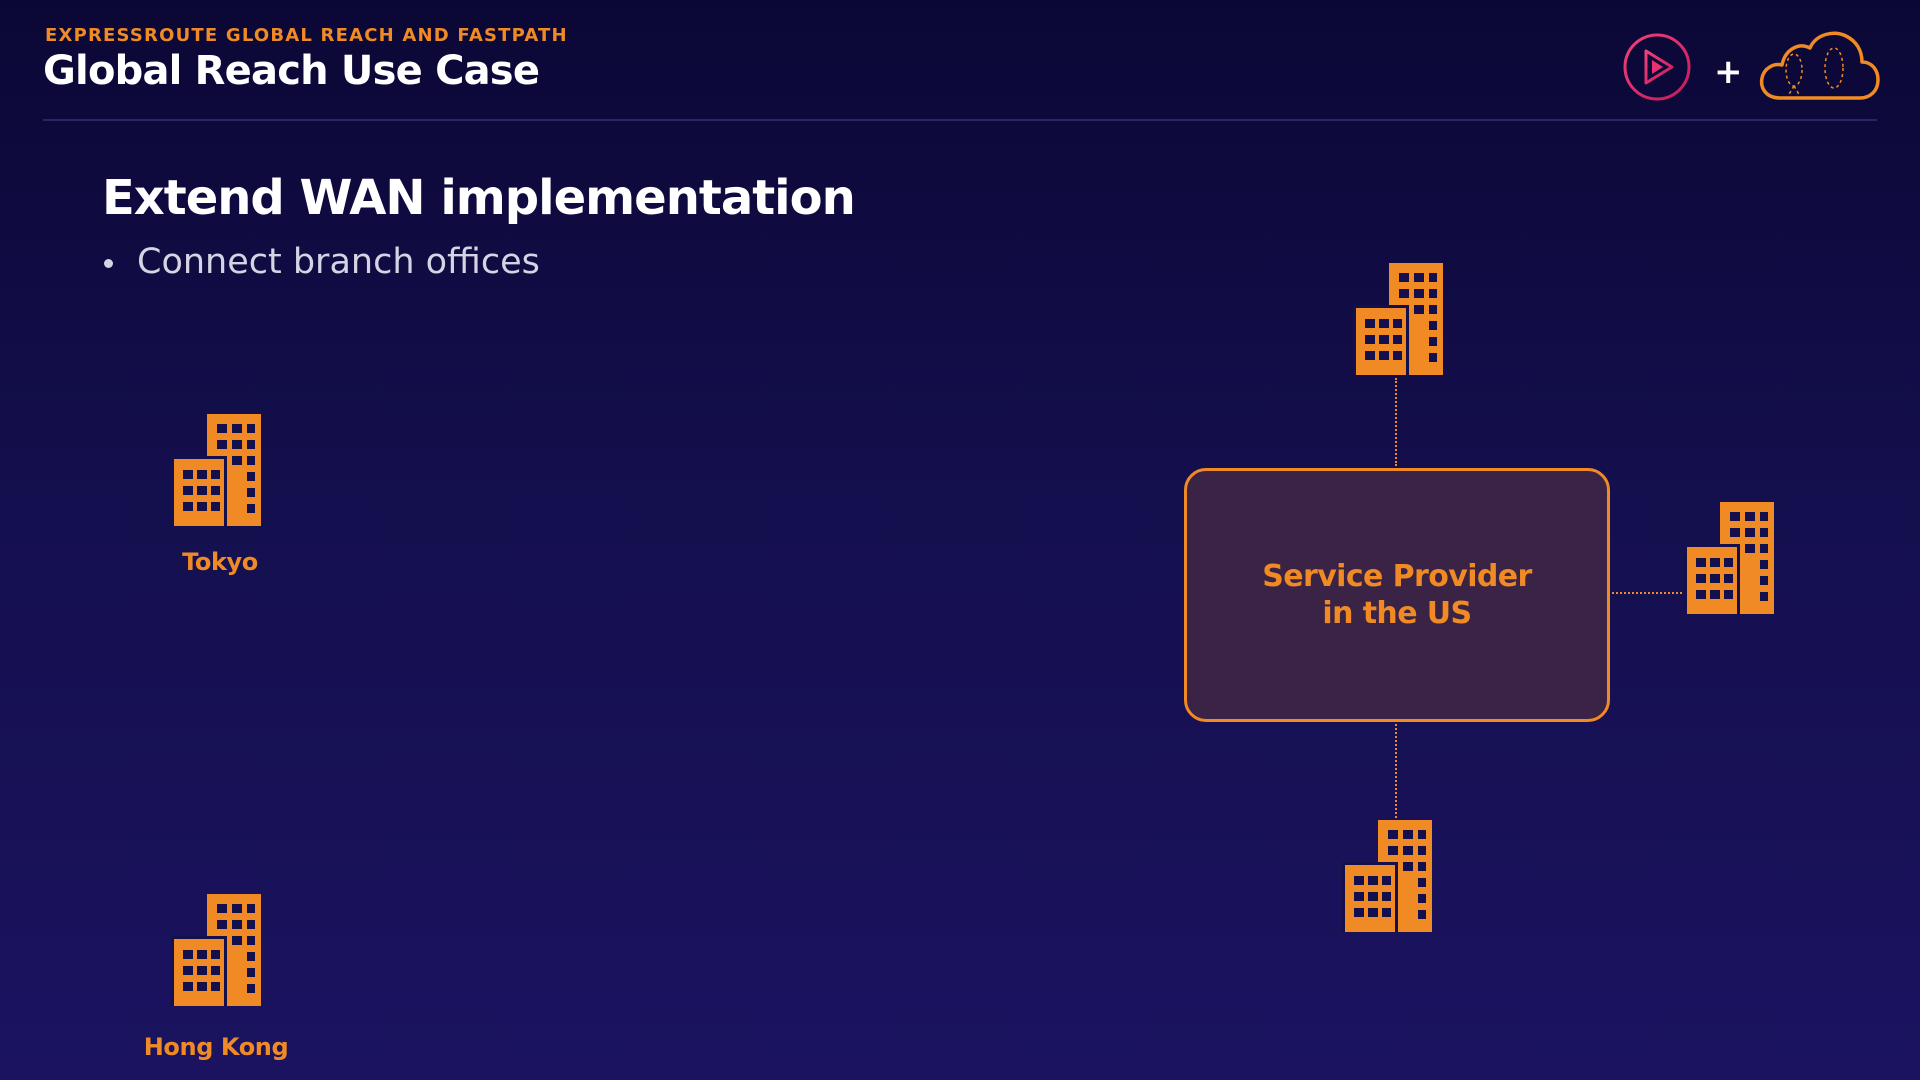  I want to click on header-kicker: EXPRESSROUTE GLOBAL REACH AND FASTPATH, so click(306, 35).